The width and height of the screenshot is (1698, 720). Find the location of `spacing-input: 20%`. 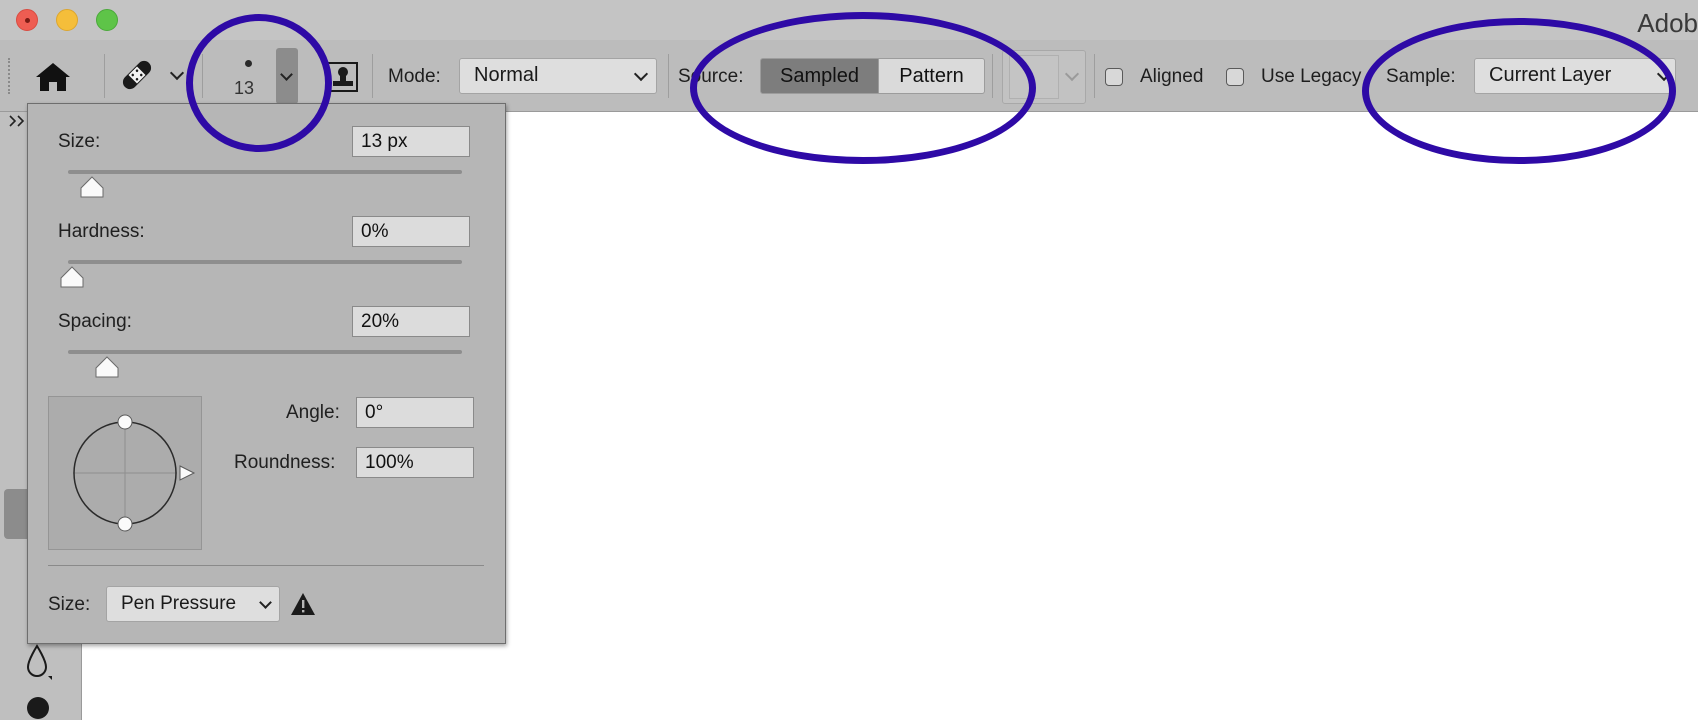

spacing-input: 20% is located at coordinates (411, 321).